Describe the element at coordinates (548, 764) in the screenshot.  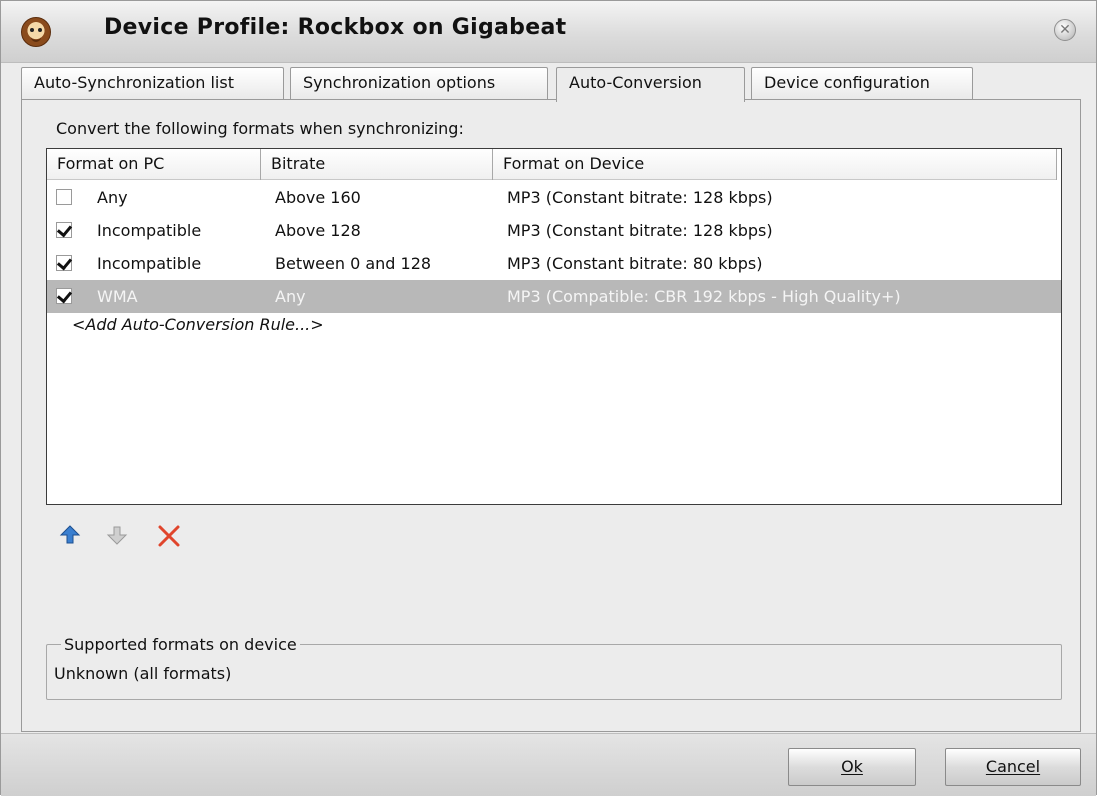
I see `button-bar` at that location.